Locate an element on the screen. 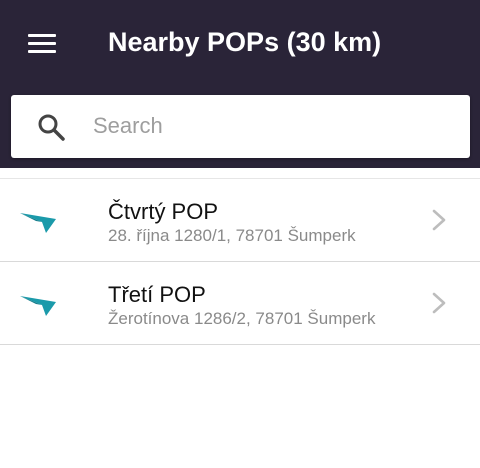 The width and height of the screenshot is (480, 468). page-title: Nearby POPs (30 km) is located at coordinates (245, 42).